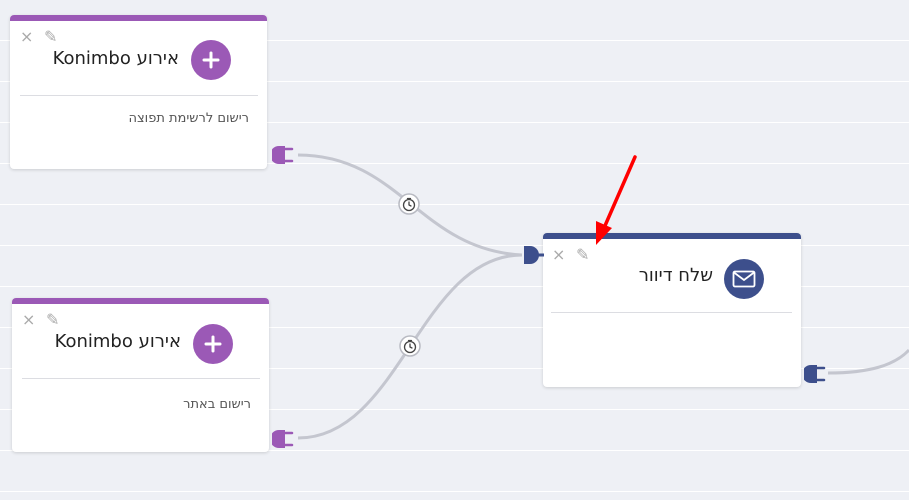 The height and width of the screenshot is (500, 909). I want to click on node-subtitle: רישום באתר, so click(217, 404).